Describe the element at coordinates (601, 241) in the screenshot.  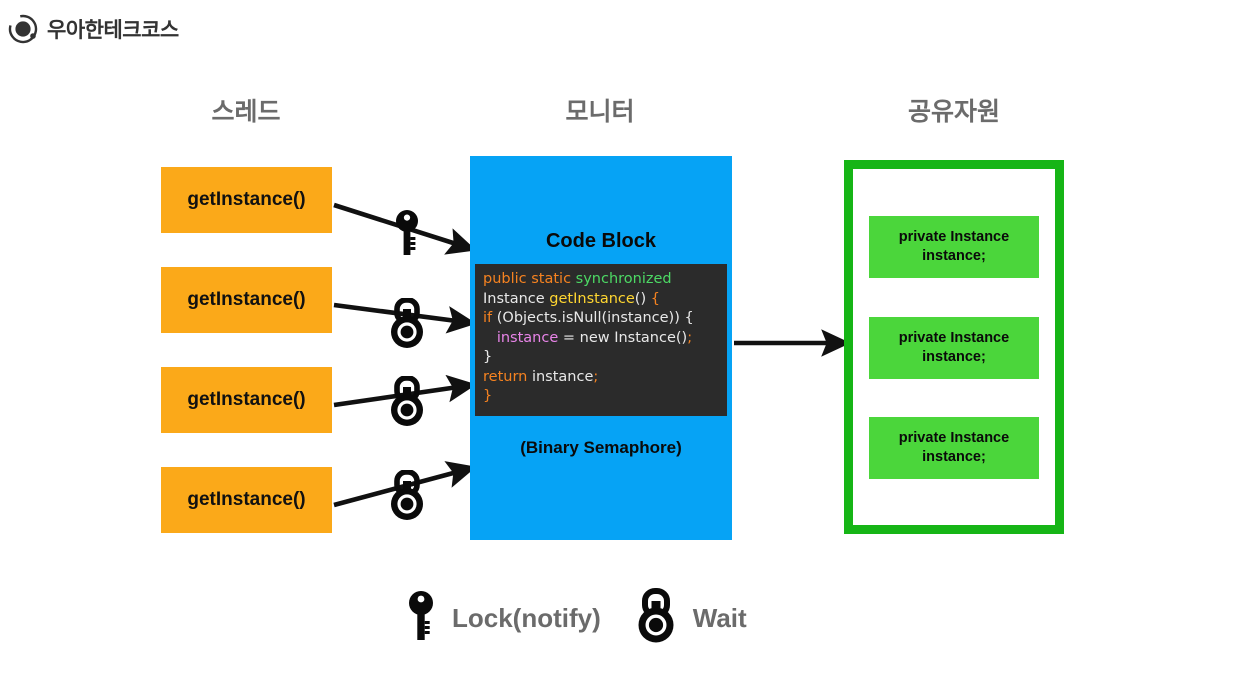
I see `monitor-title: Code Block` at that location.